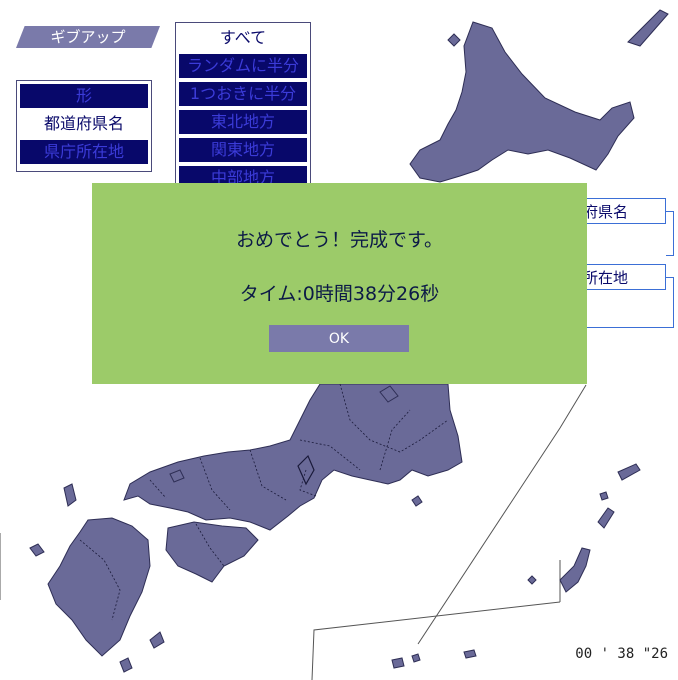 Image resolution: width=678 pixels, height=680 pixels. I want to click on region-okinawa, so click(575, 570).